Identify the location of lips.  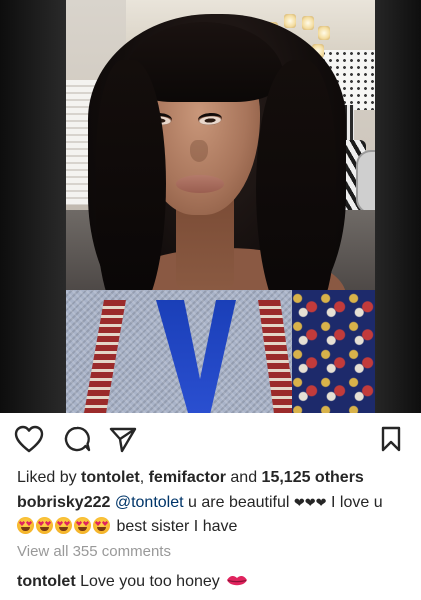
(200, 184).